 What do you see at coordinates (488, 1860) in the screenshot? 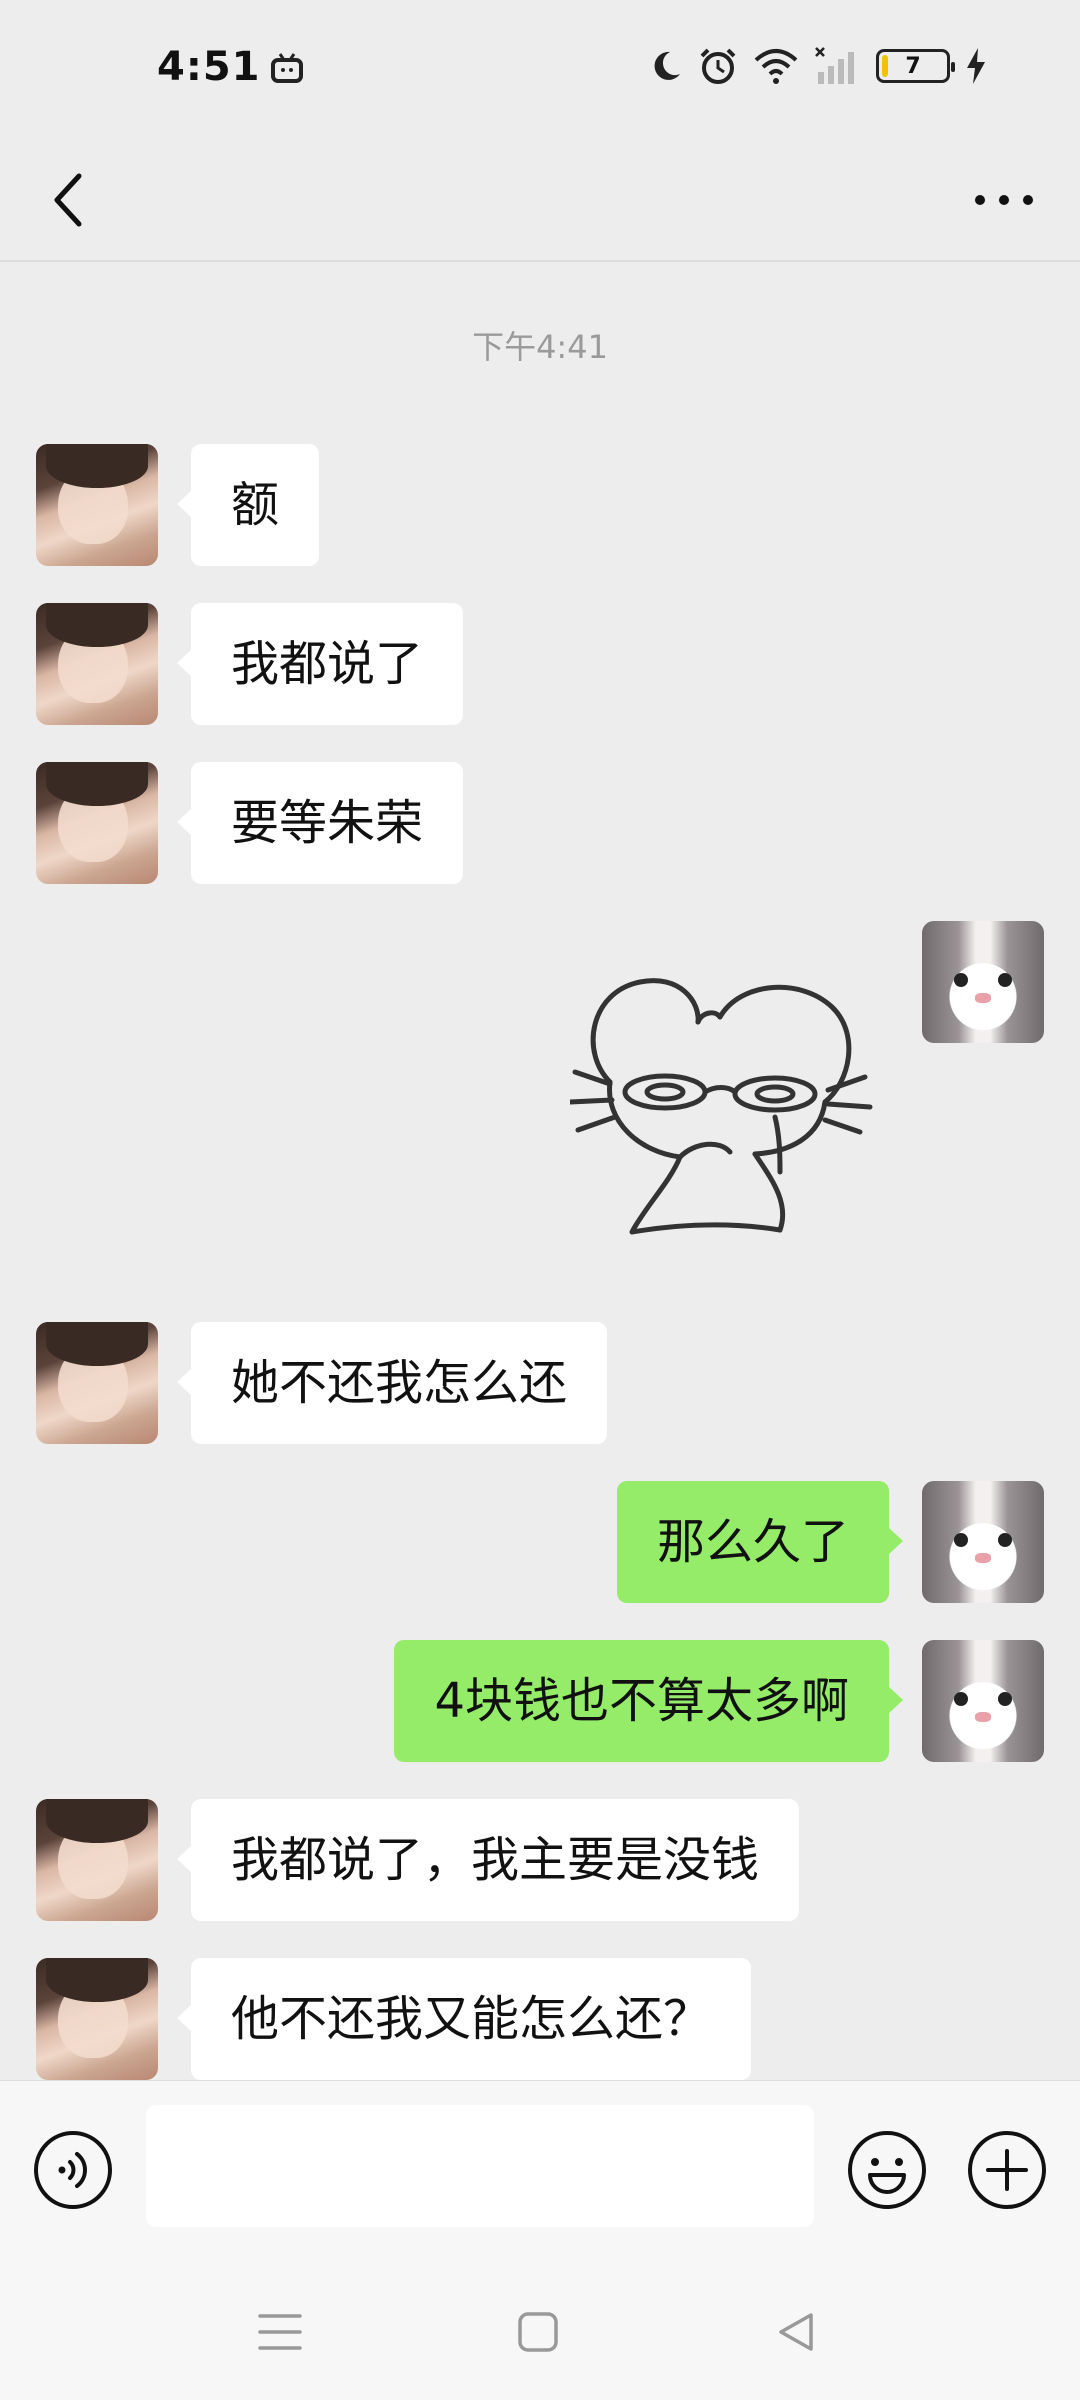
I see `received-message-bubble: 我都说了，我主要是没钱` at bounding box center [488, 1860].